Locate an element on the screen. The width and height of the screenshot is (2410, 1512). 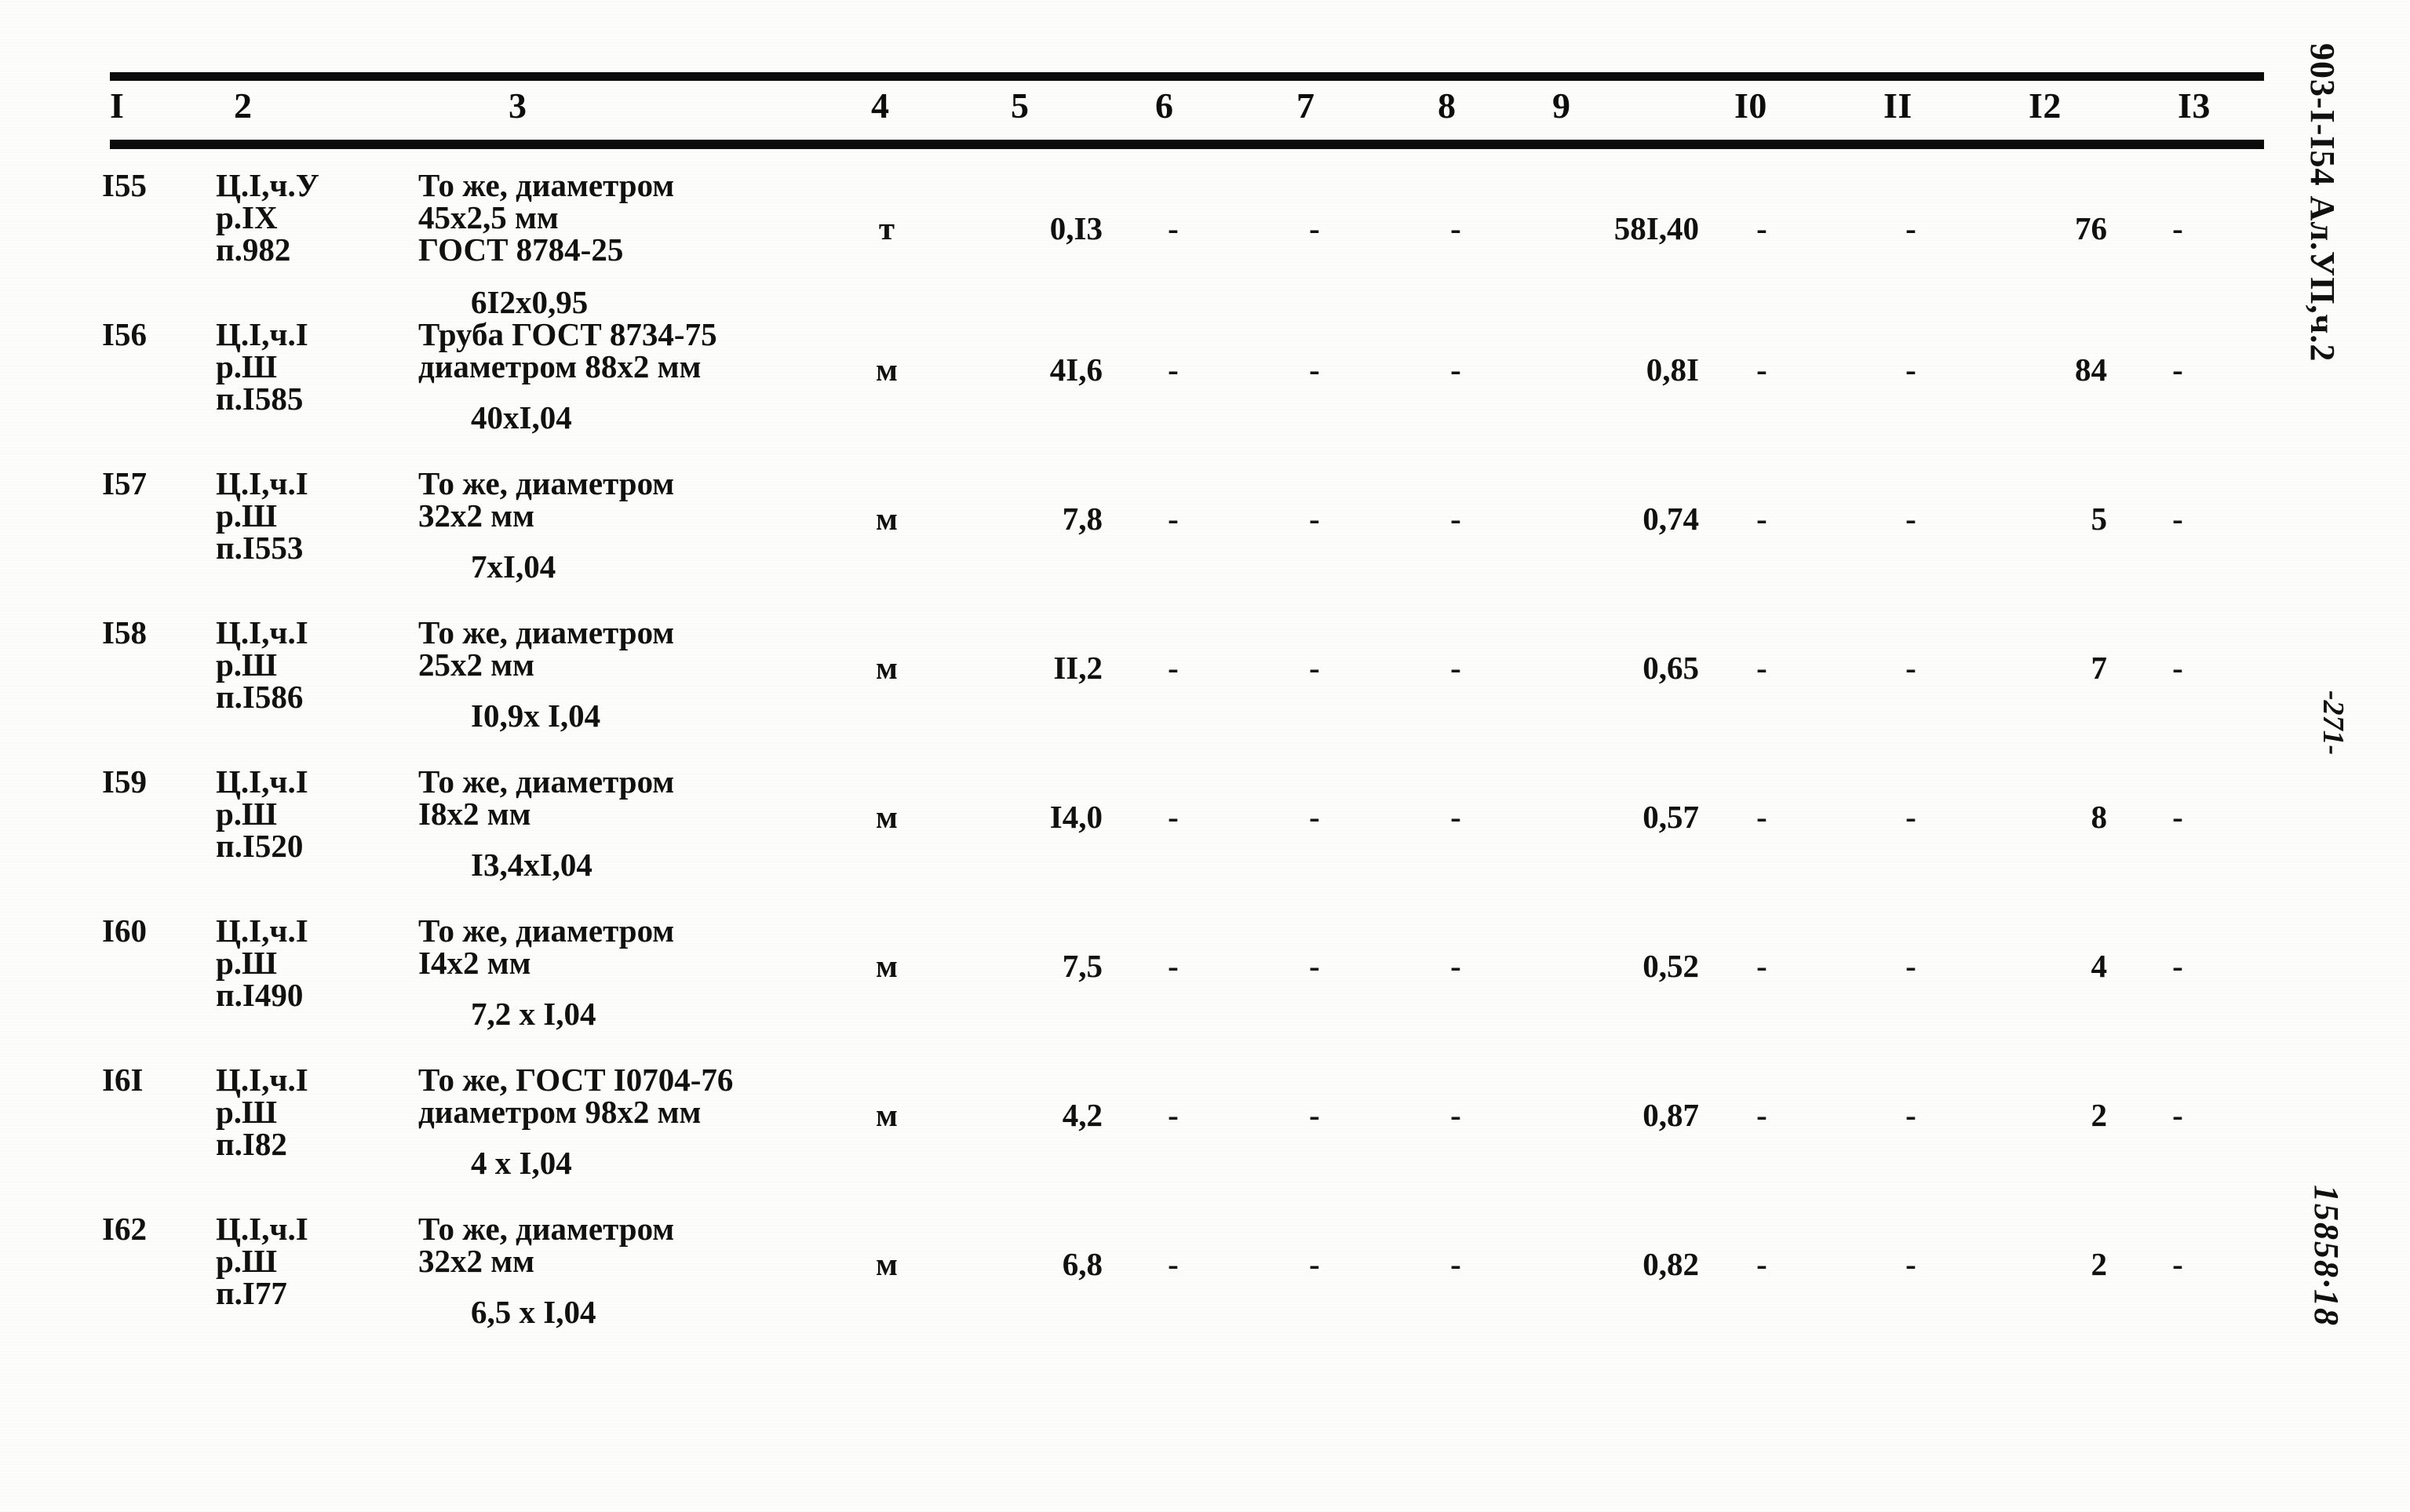
column-header-10: I0 is located at coordinates (1750, 106).